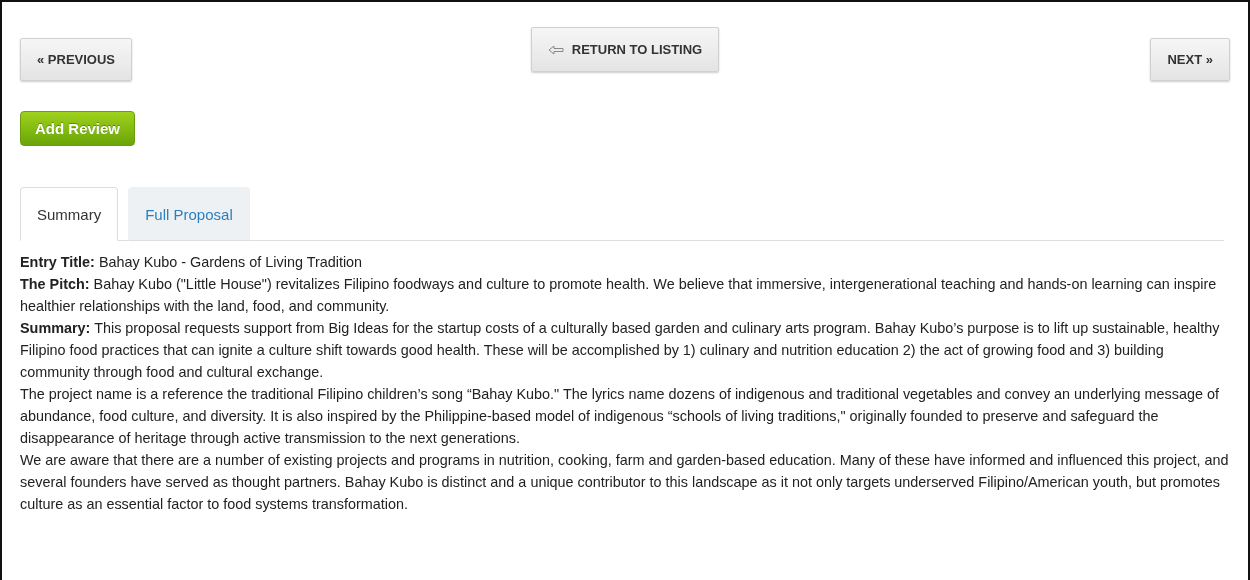 The height and width of the screenshot is (580, 1250). Describe the element at coordinates (76, 59) in the screenshot. I see `previous-button: « PREVIOUS` at that location.